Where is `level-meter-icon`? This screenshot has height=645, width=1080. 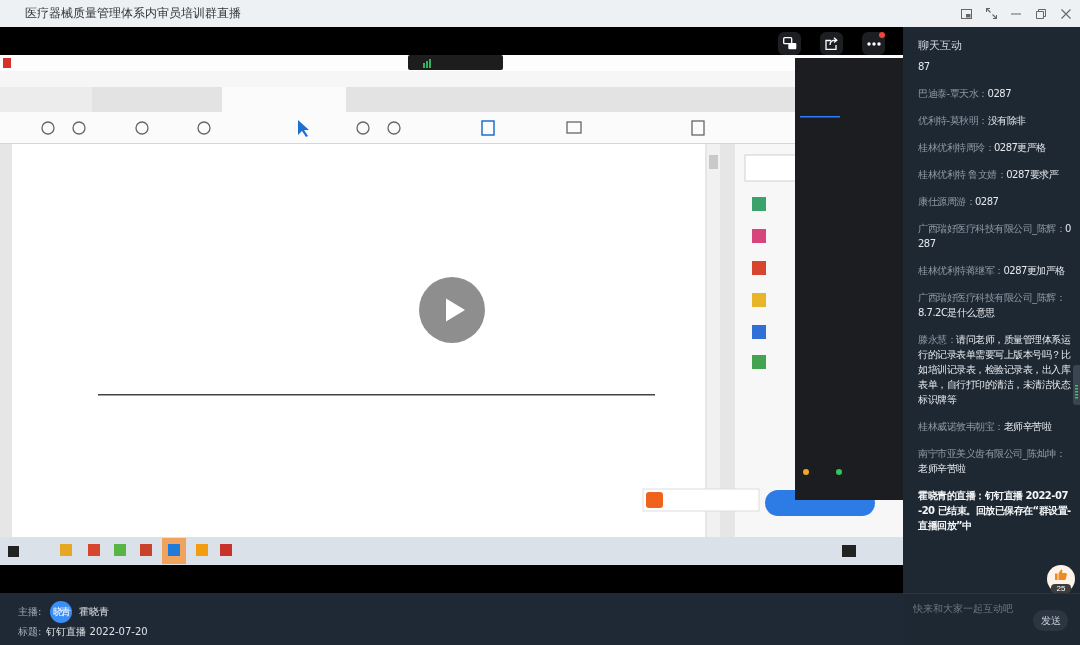 level-meter-icon is located at coordinates (1076, 385).